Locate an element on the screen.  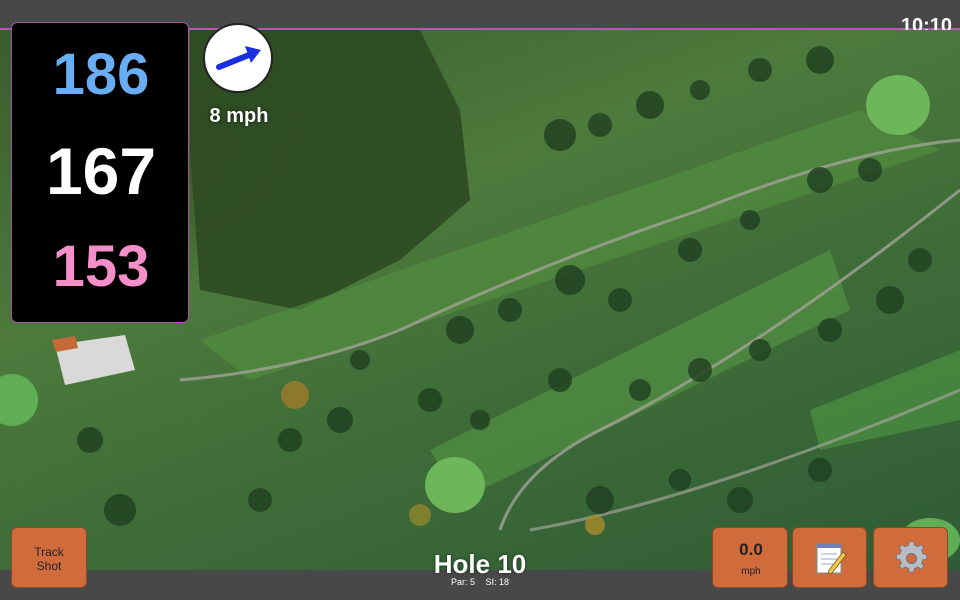
distance-back: 186 is located at coordinates (101, 74).